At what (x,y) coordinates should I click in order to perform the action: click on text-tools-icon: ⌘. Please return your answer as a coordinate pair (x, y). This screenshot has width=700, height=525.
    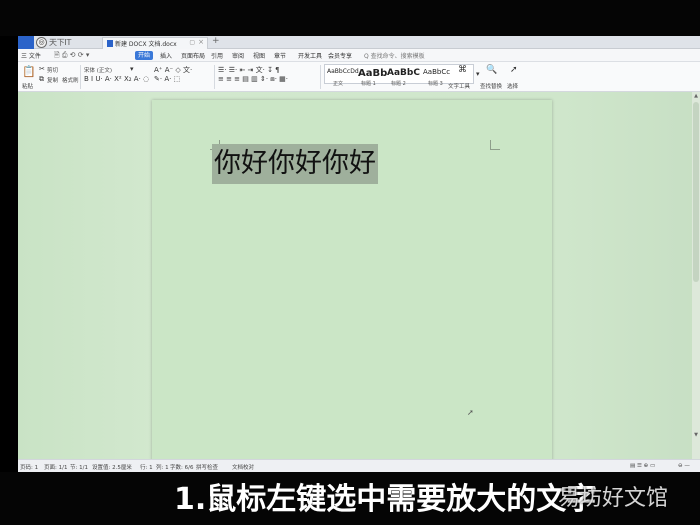
    Looking at the image, I should click on (462, 70).